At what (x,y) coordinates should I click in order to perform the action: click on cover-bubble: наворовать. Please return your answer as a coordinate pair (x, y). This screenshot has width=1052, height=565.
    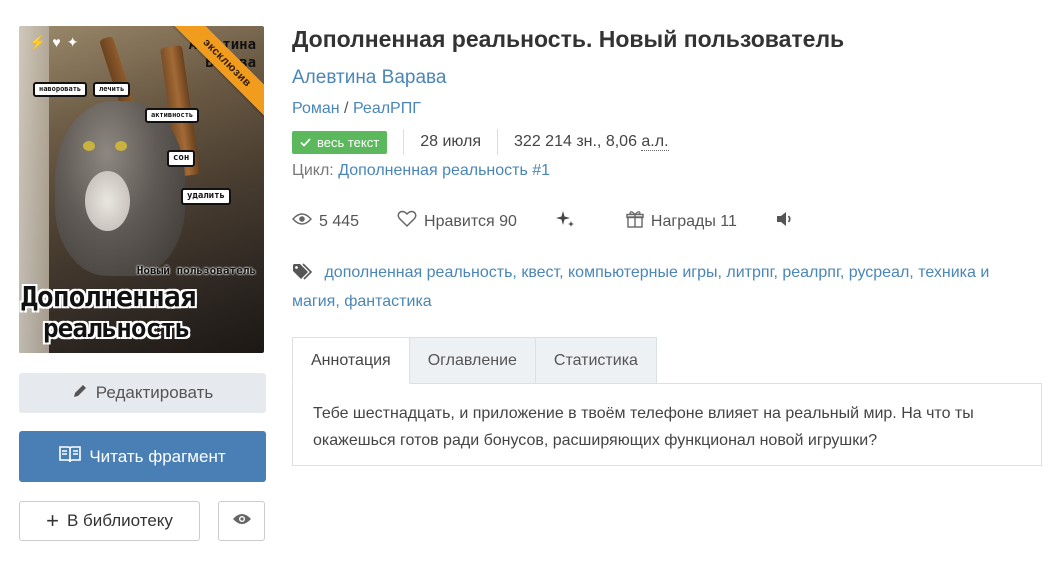
    Looking at the image, I should click on (60, 89).